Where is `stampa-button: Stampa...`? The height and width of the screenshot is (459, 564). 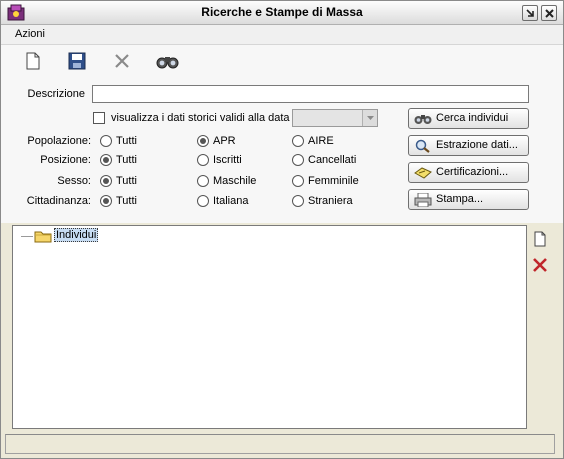
stampa-button: Stampa... is located at coordinates (468, 199).